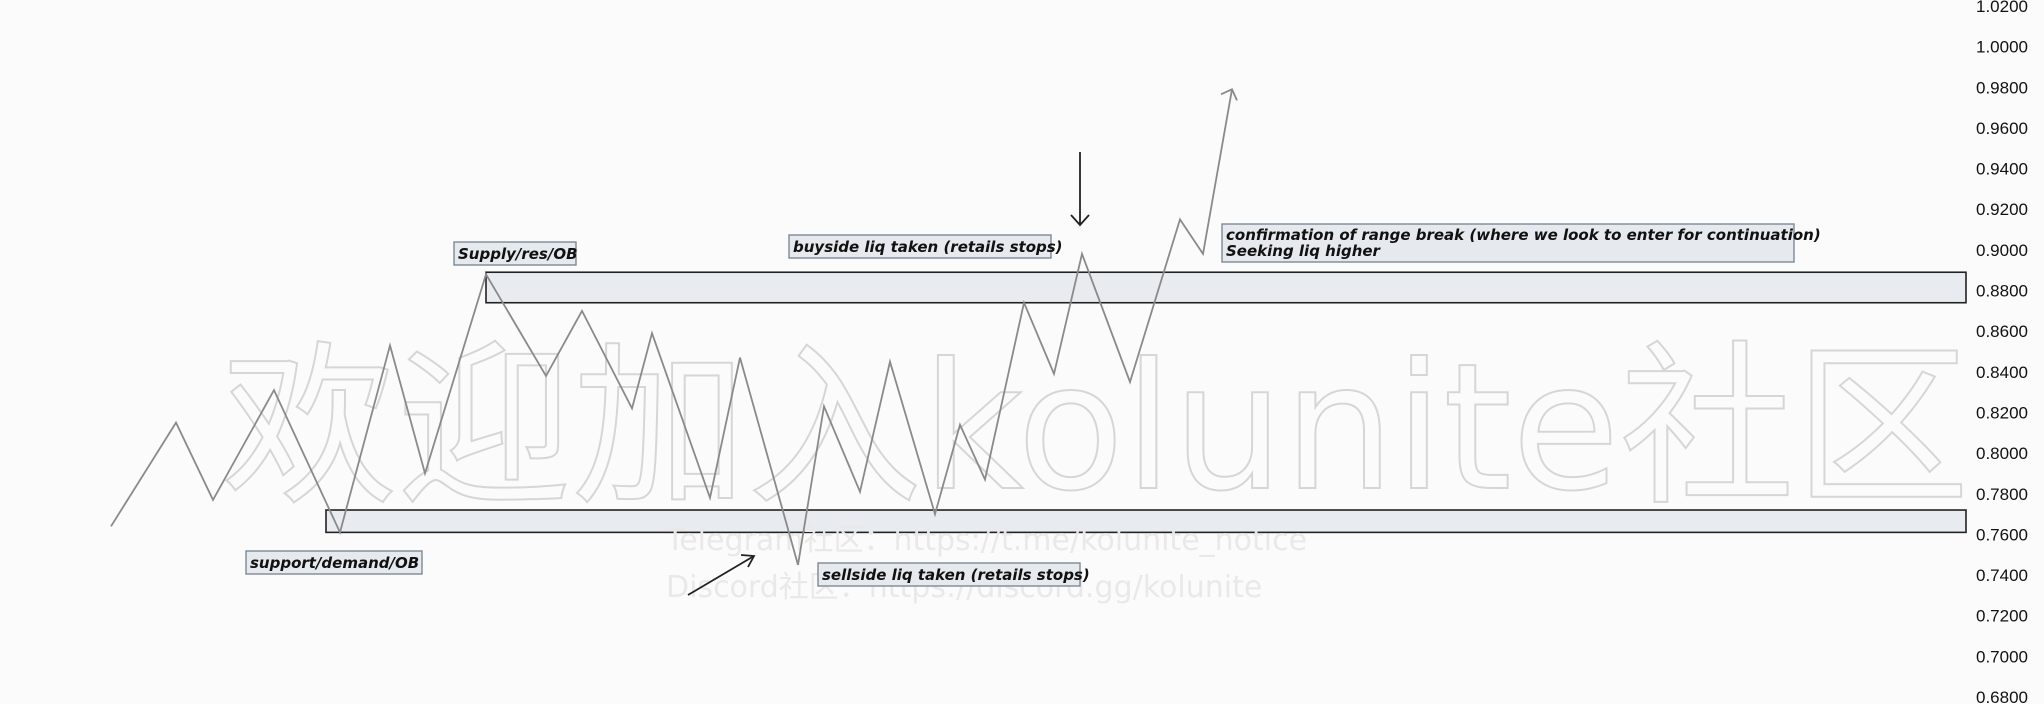  I want to click on y-tick-label: 0.8600, so click(2002, 331).